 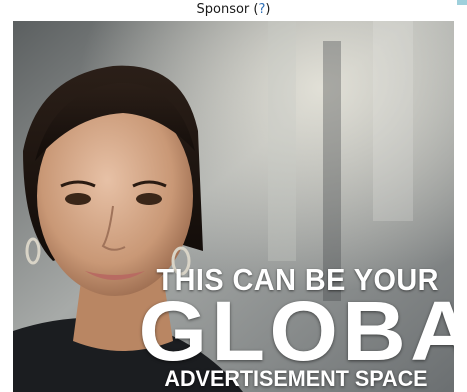 I want to click on ad-headline-line3: ADVERTISEMENT SPACE, so click(x=296, y=378).